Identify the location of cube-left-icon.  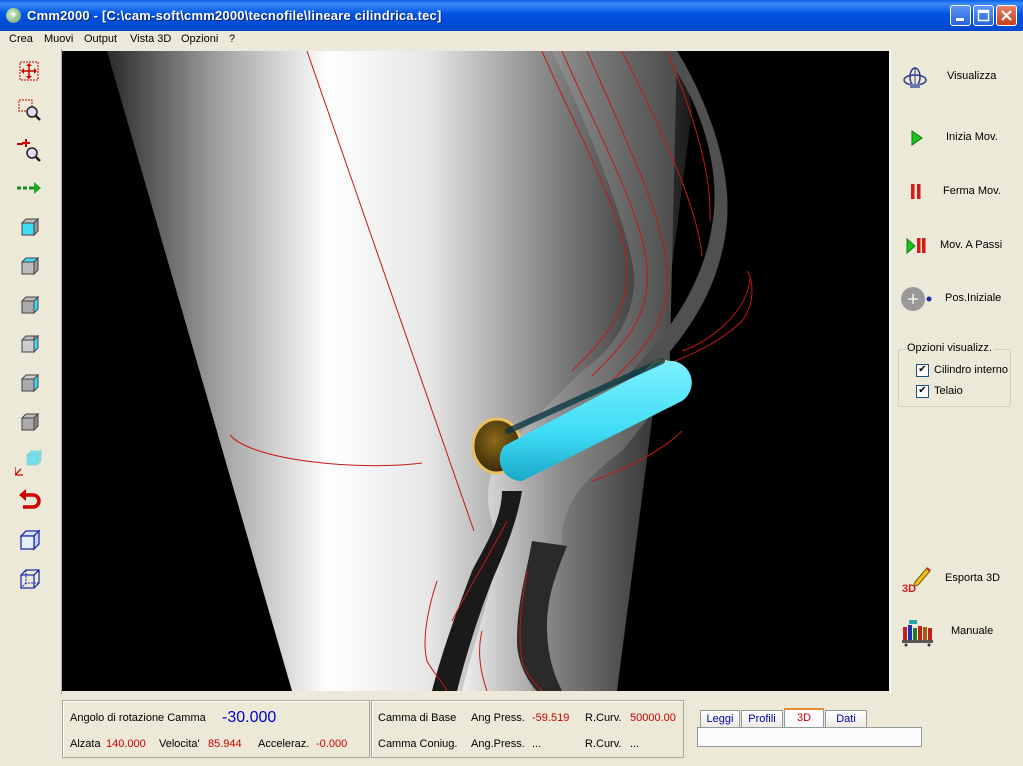
(30, 306).